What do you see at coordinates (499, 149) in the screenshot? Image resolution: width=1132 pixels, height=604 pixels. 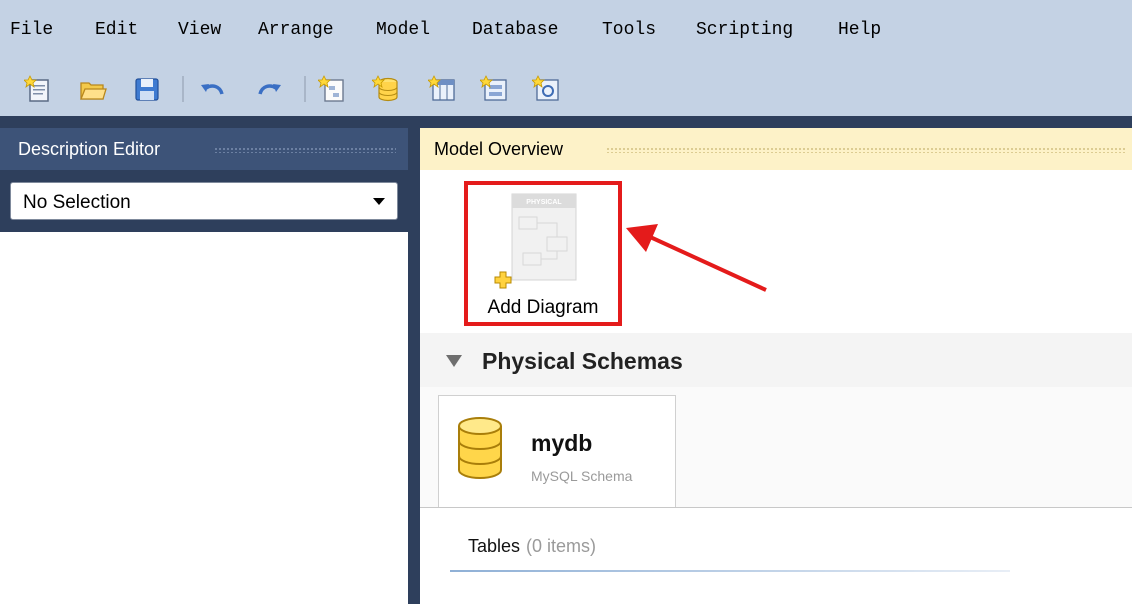 I see `model-overview-title: Model Overview` at bounding box center [499, 149].